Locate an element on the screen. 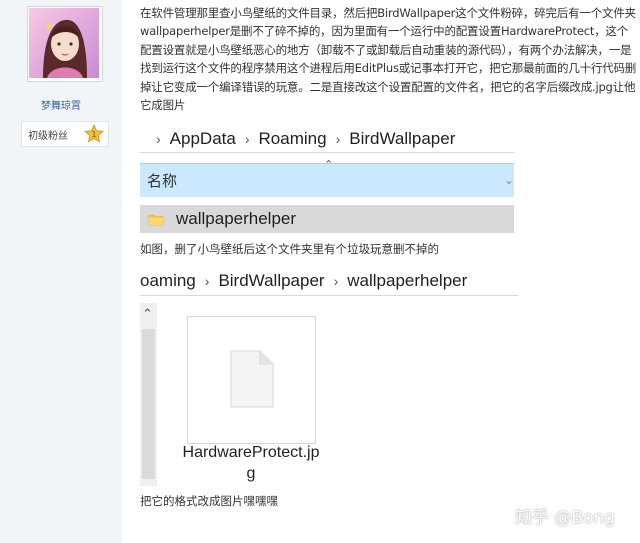 Image resolution: width=640 pixels, height=543 pixels. file-icon is located at coordinates (252, 379).